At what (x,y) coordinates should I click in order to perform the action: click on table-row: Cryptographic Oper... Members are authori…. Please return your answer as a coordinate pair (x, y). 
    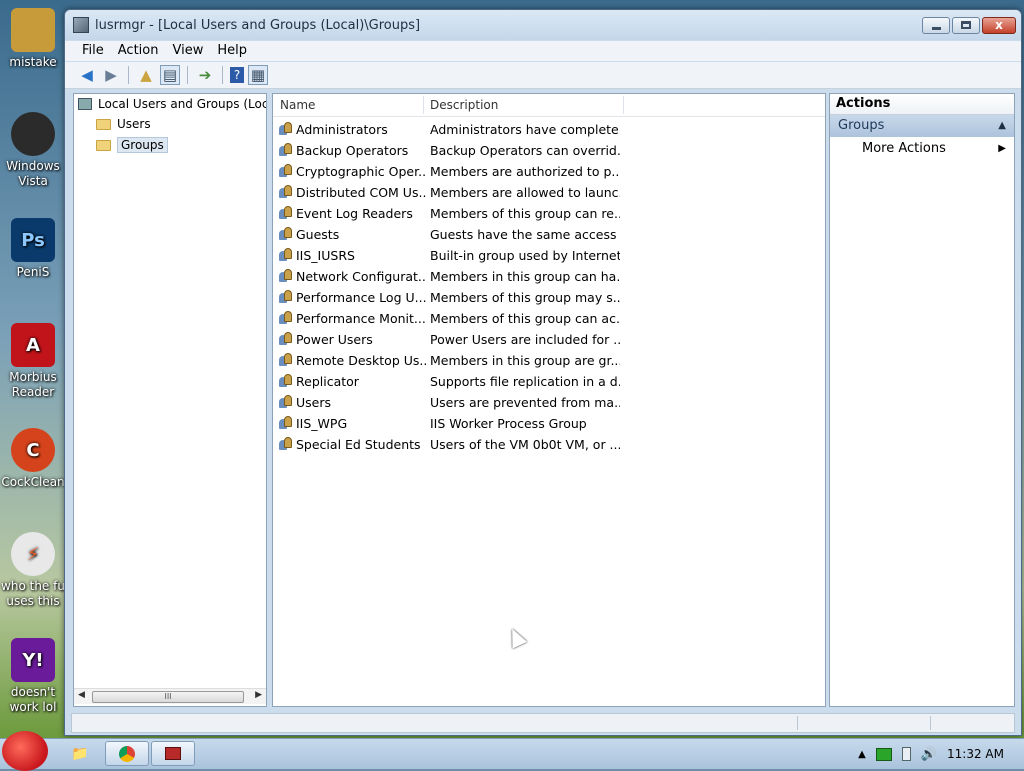
    Looking at the image, I should click on (549, 171).